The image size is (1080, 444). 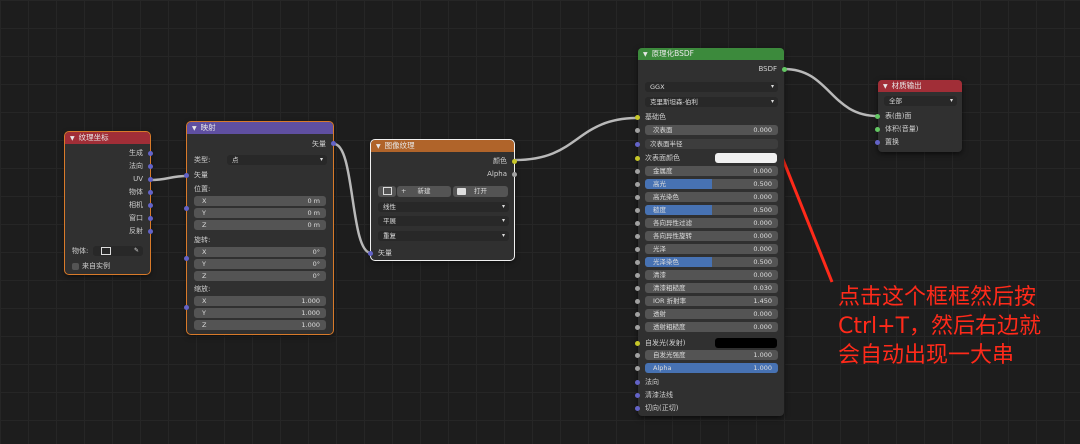 What do you see at coordinates (637, 117) in the screenshot?
I see `socket-base-color` at bounding box center [637, 117].